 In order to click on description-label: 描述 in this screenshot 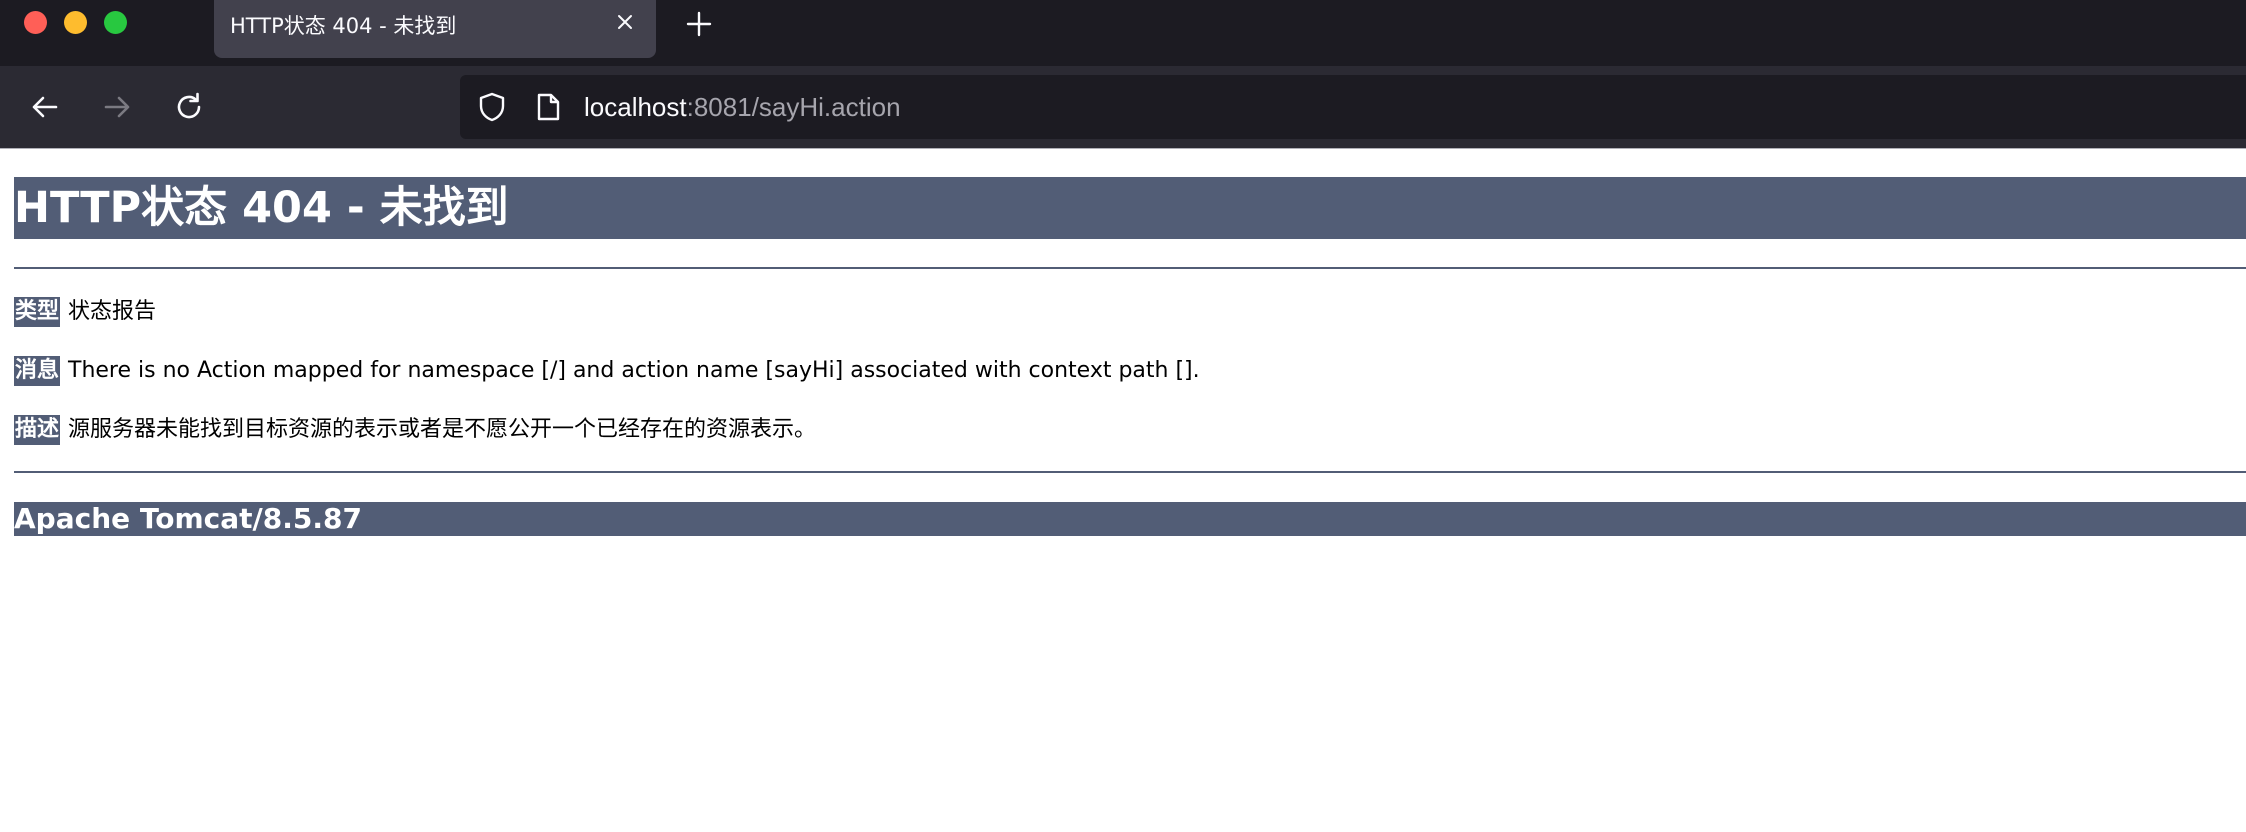, I will do `click(37, 430)`.